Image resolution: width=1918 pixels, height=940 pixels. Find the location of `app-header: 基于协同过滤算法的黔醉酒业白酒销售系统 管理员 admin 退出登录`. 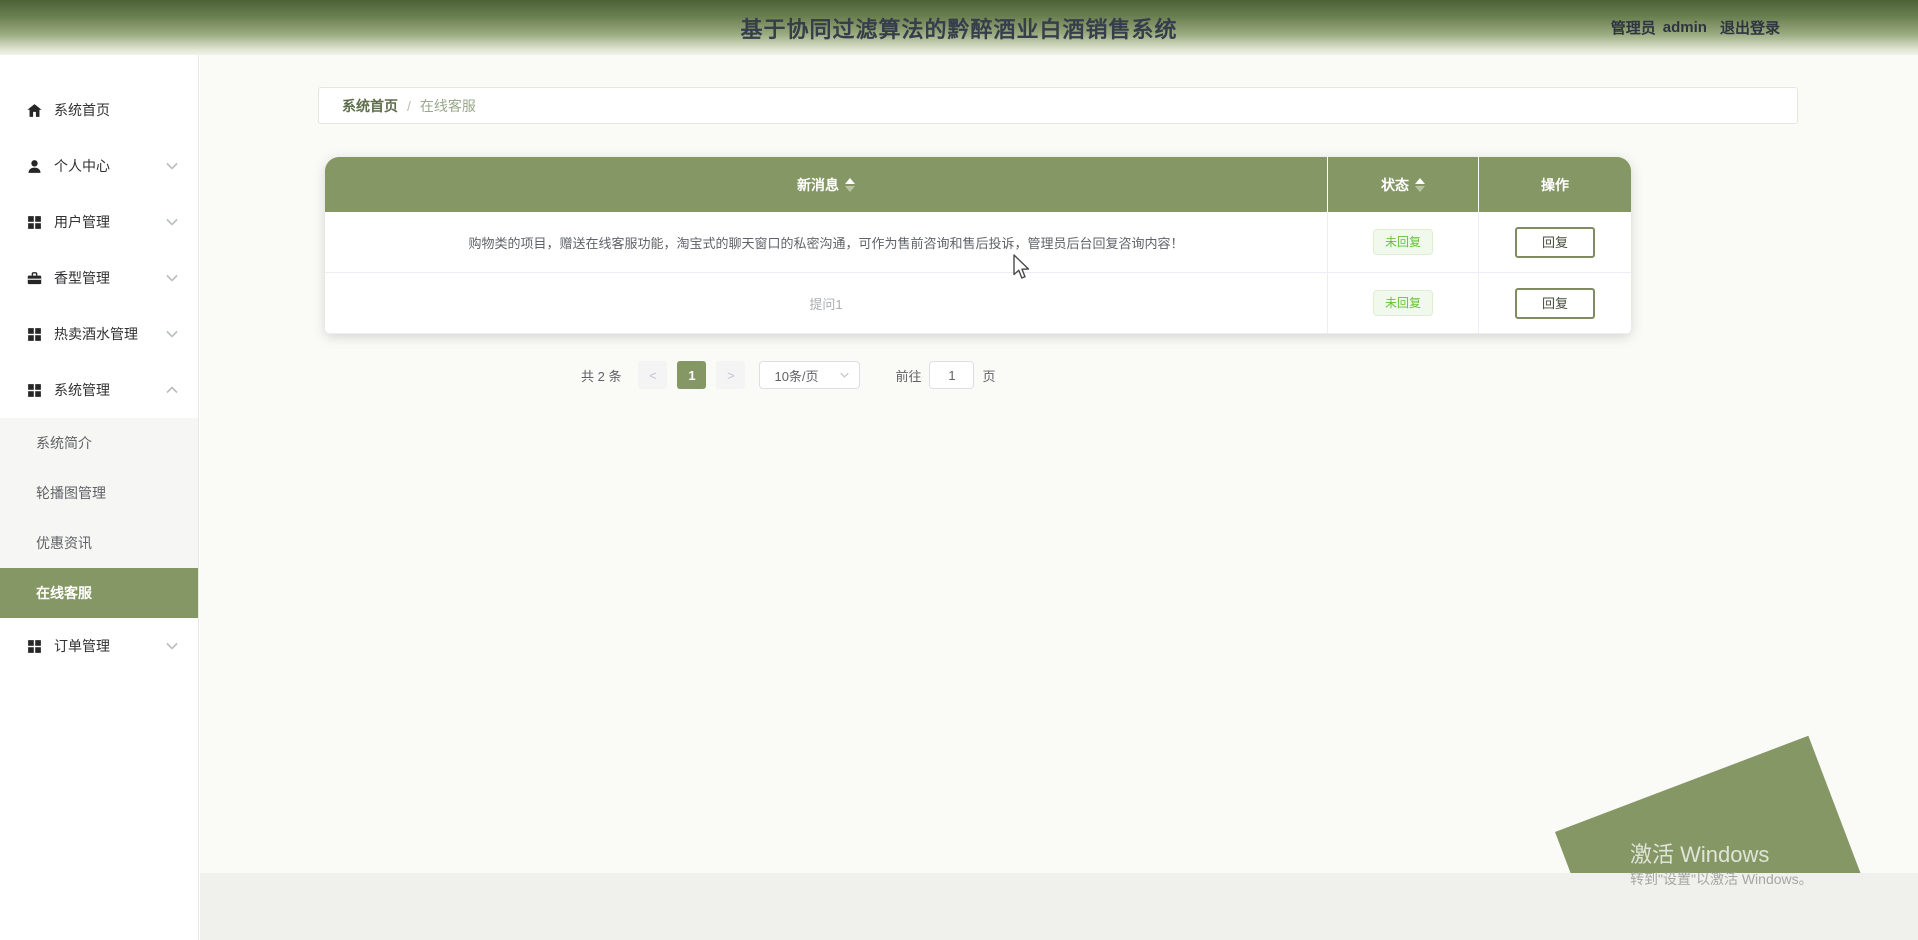

app-header: 基于协同过滤算法的黔醉酒业白酒销售系统 管理员 admin 退出登录 is located at coordinates (959, 27).